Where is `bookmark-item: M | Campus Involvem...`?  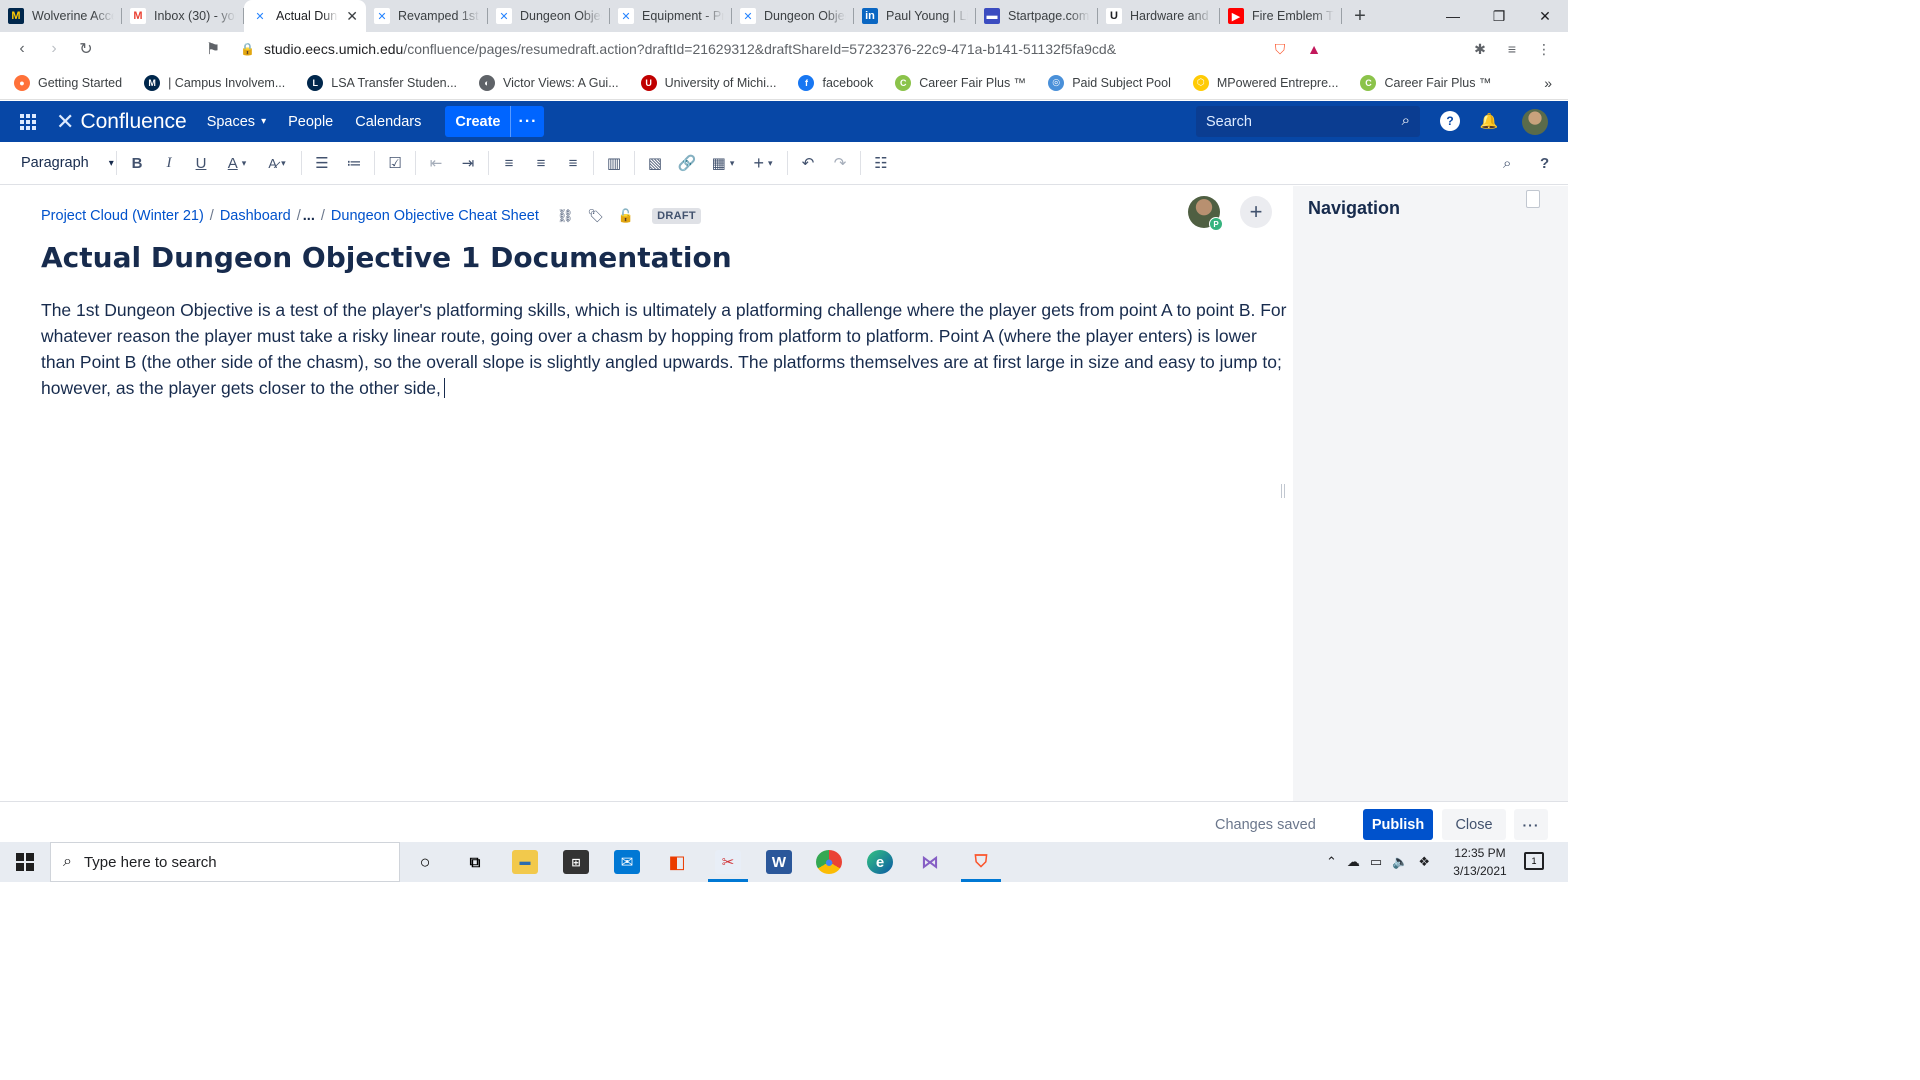 bookmark-item: M | Campus Involvem... is located at coordinates (214, 82).